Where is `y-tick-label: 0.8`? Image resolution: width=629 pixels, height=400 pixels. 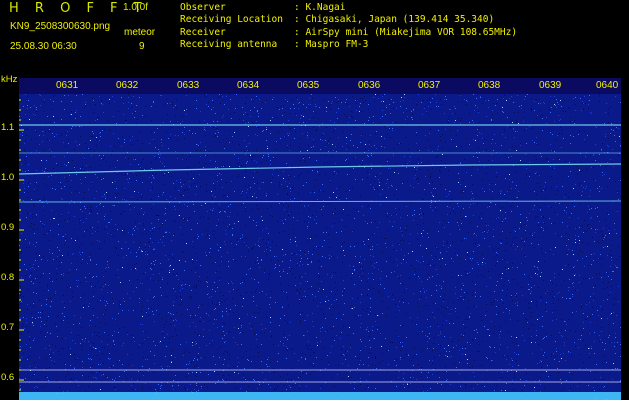
y-tick-label: 0.8 is located at coordinates (8, 277).